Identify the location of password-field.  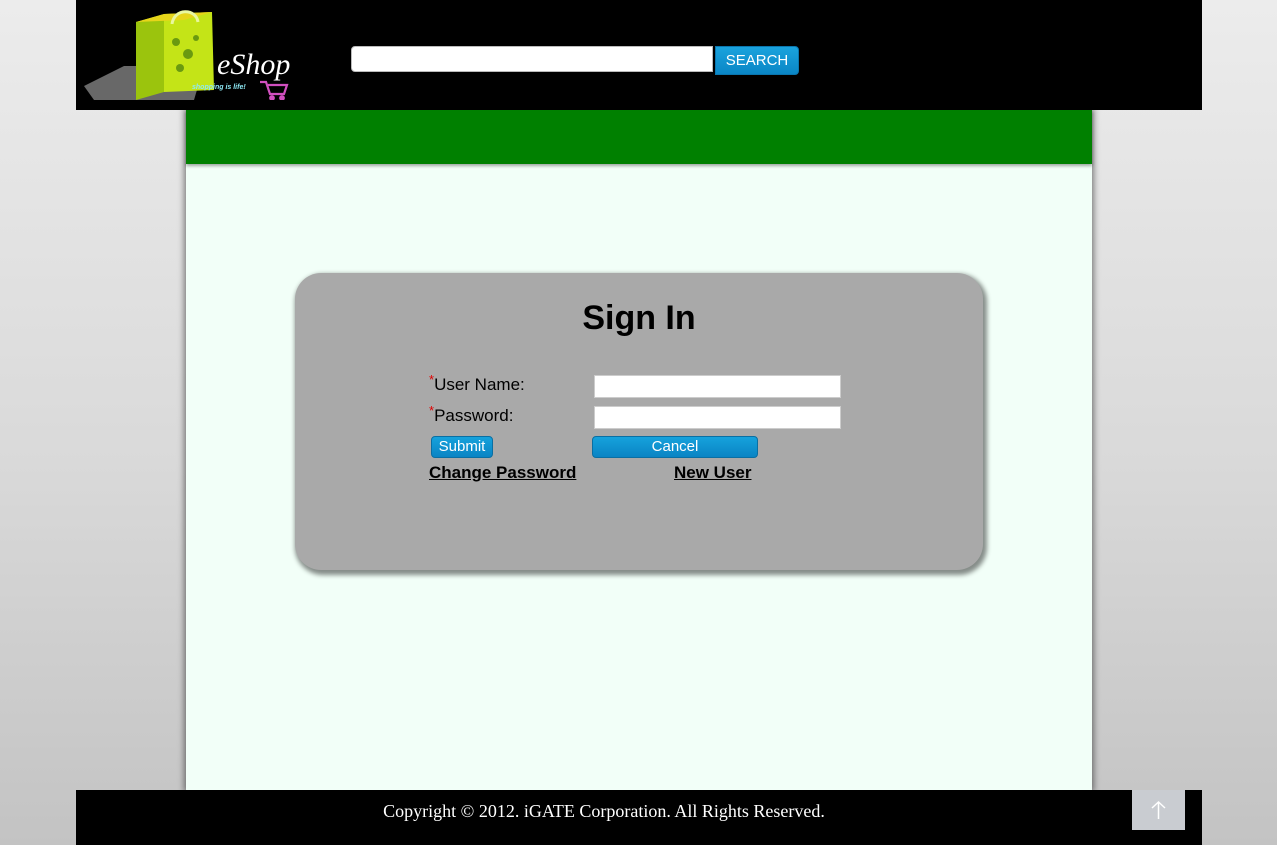
(717, 417).